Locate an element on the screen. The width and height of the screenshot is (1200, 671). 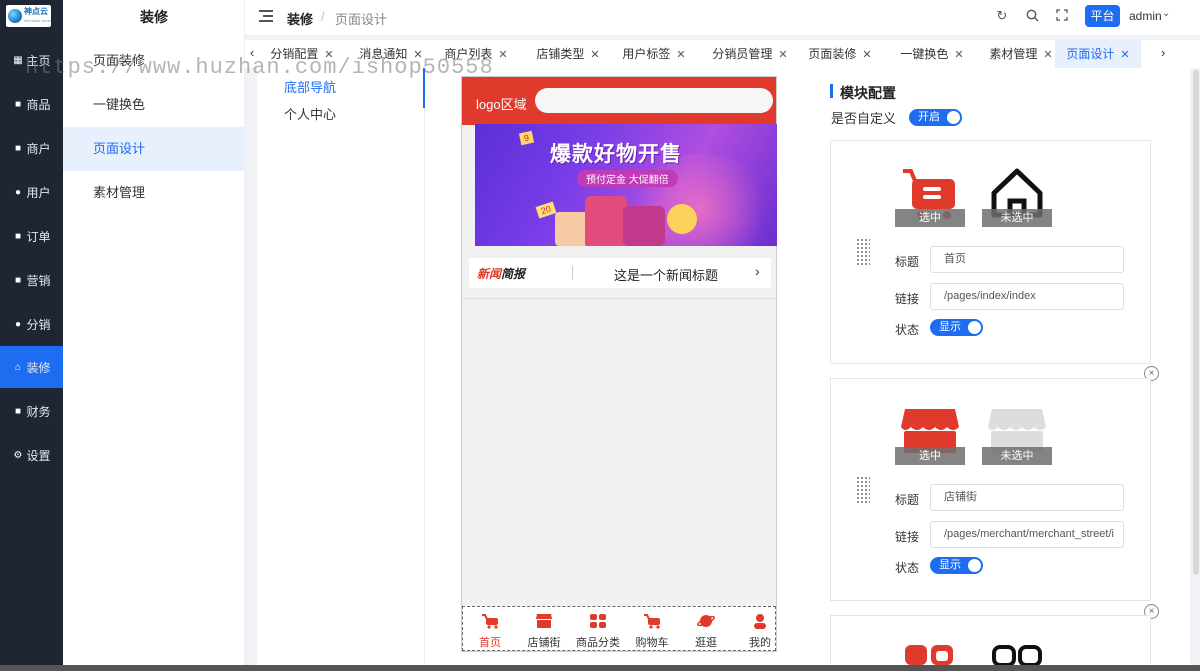
tab: 用户标签 ✕ is located at coordinates (654, 54).